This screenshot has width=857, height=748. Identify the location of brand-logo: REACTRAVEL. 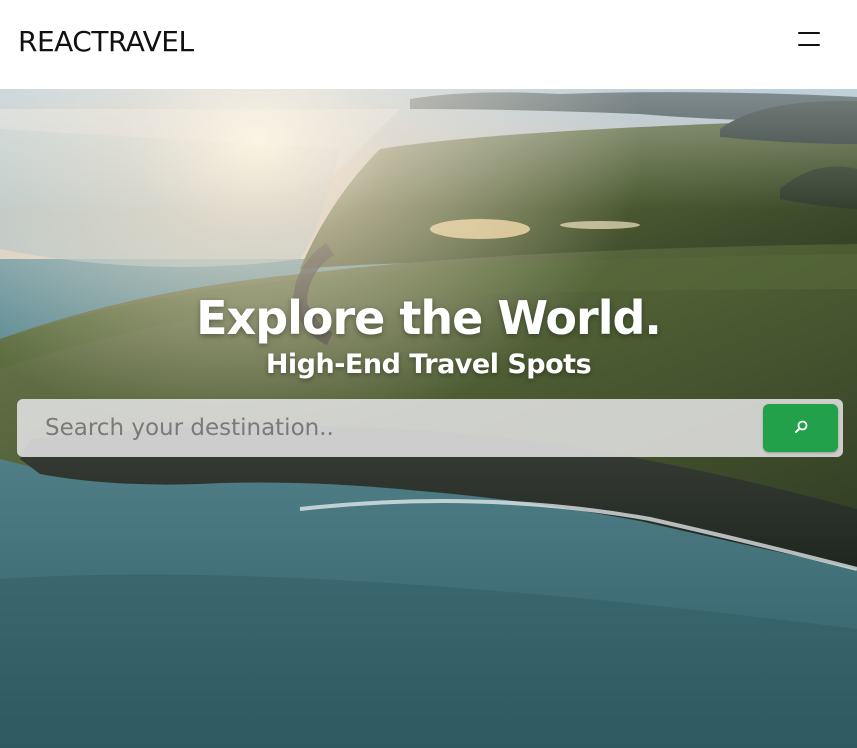
(106, 42).